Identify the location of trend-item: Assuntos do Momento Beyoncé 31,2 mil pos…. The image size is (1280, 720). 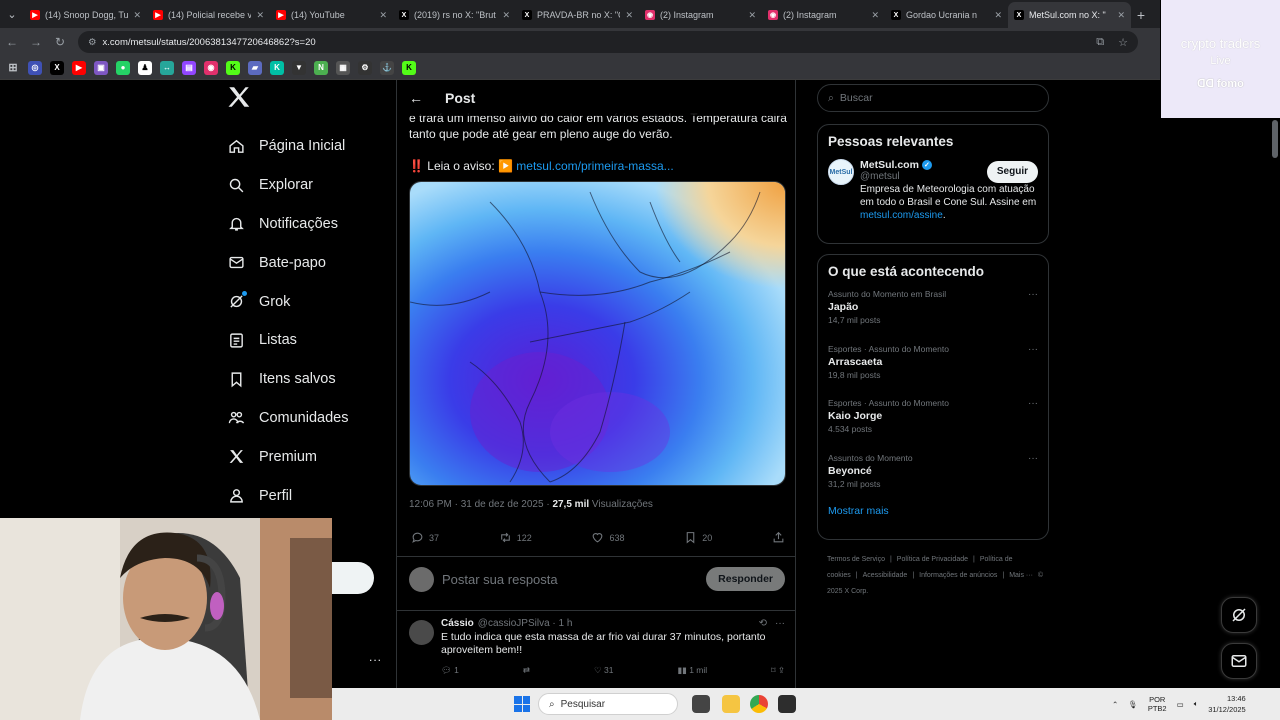
(933, 474).